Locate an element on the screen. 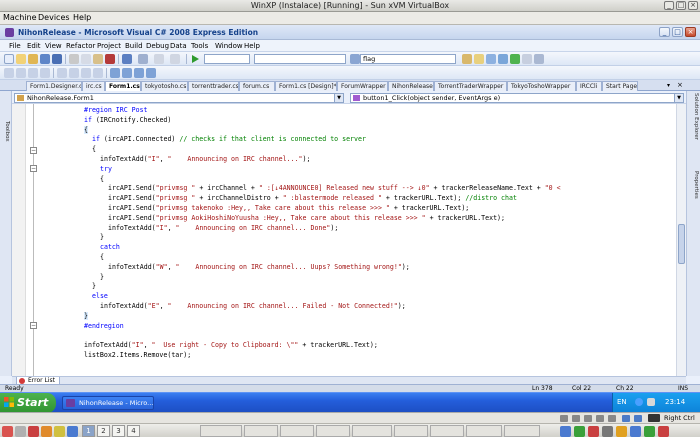 Image resolution: width=700 pixels, height=437 pixels. properties-icon is located at coordinates (491, 59).